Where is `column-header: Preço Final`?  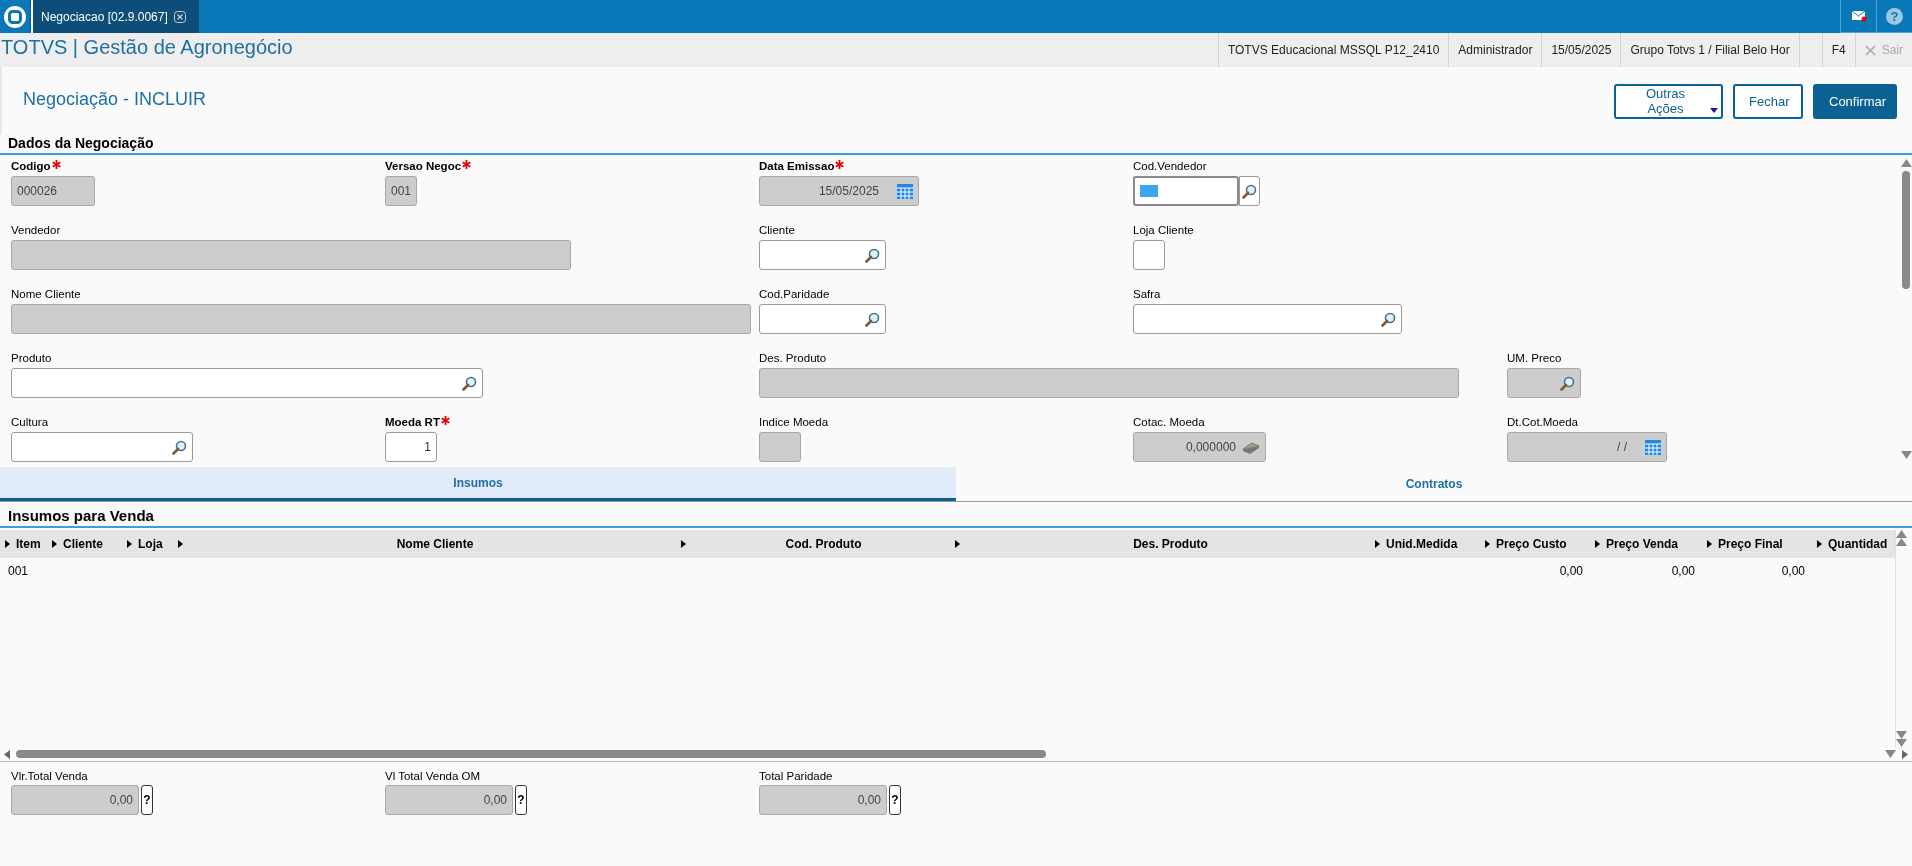 column-header: Preço Final is located at coordinates (1750, 544).